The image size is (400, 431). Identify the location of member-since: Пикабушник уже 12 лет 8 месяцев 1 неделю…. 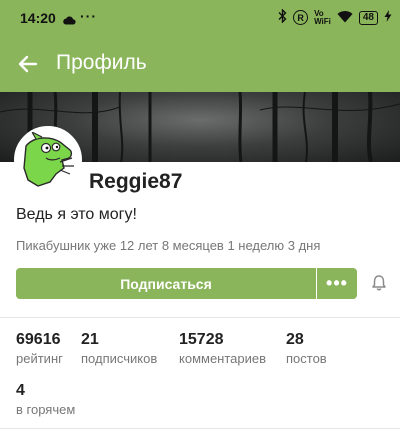
(168, 245).